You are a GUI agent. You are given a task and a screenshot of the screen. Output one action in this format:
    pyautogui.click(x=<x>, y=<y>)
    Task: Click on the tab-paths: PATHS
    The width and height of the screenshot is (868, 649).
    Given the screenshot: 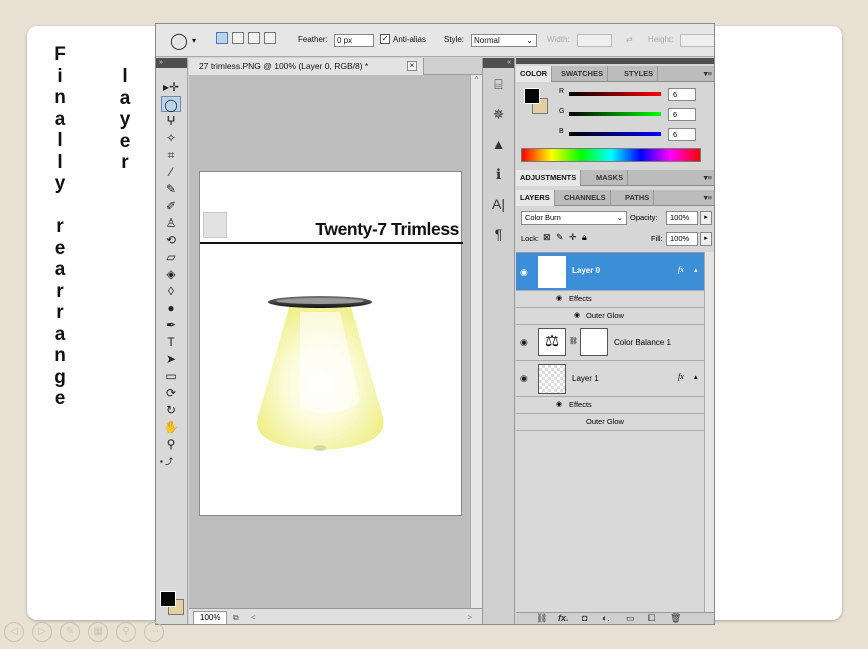 What is the action you would take?
    pyautogui.click(x=638, y=198)
    